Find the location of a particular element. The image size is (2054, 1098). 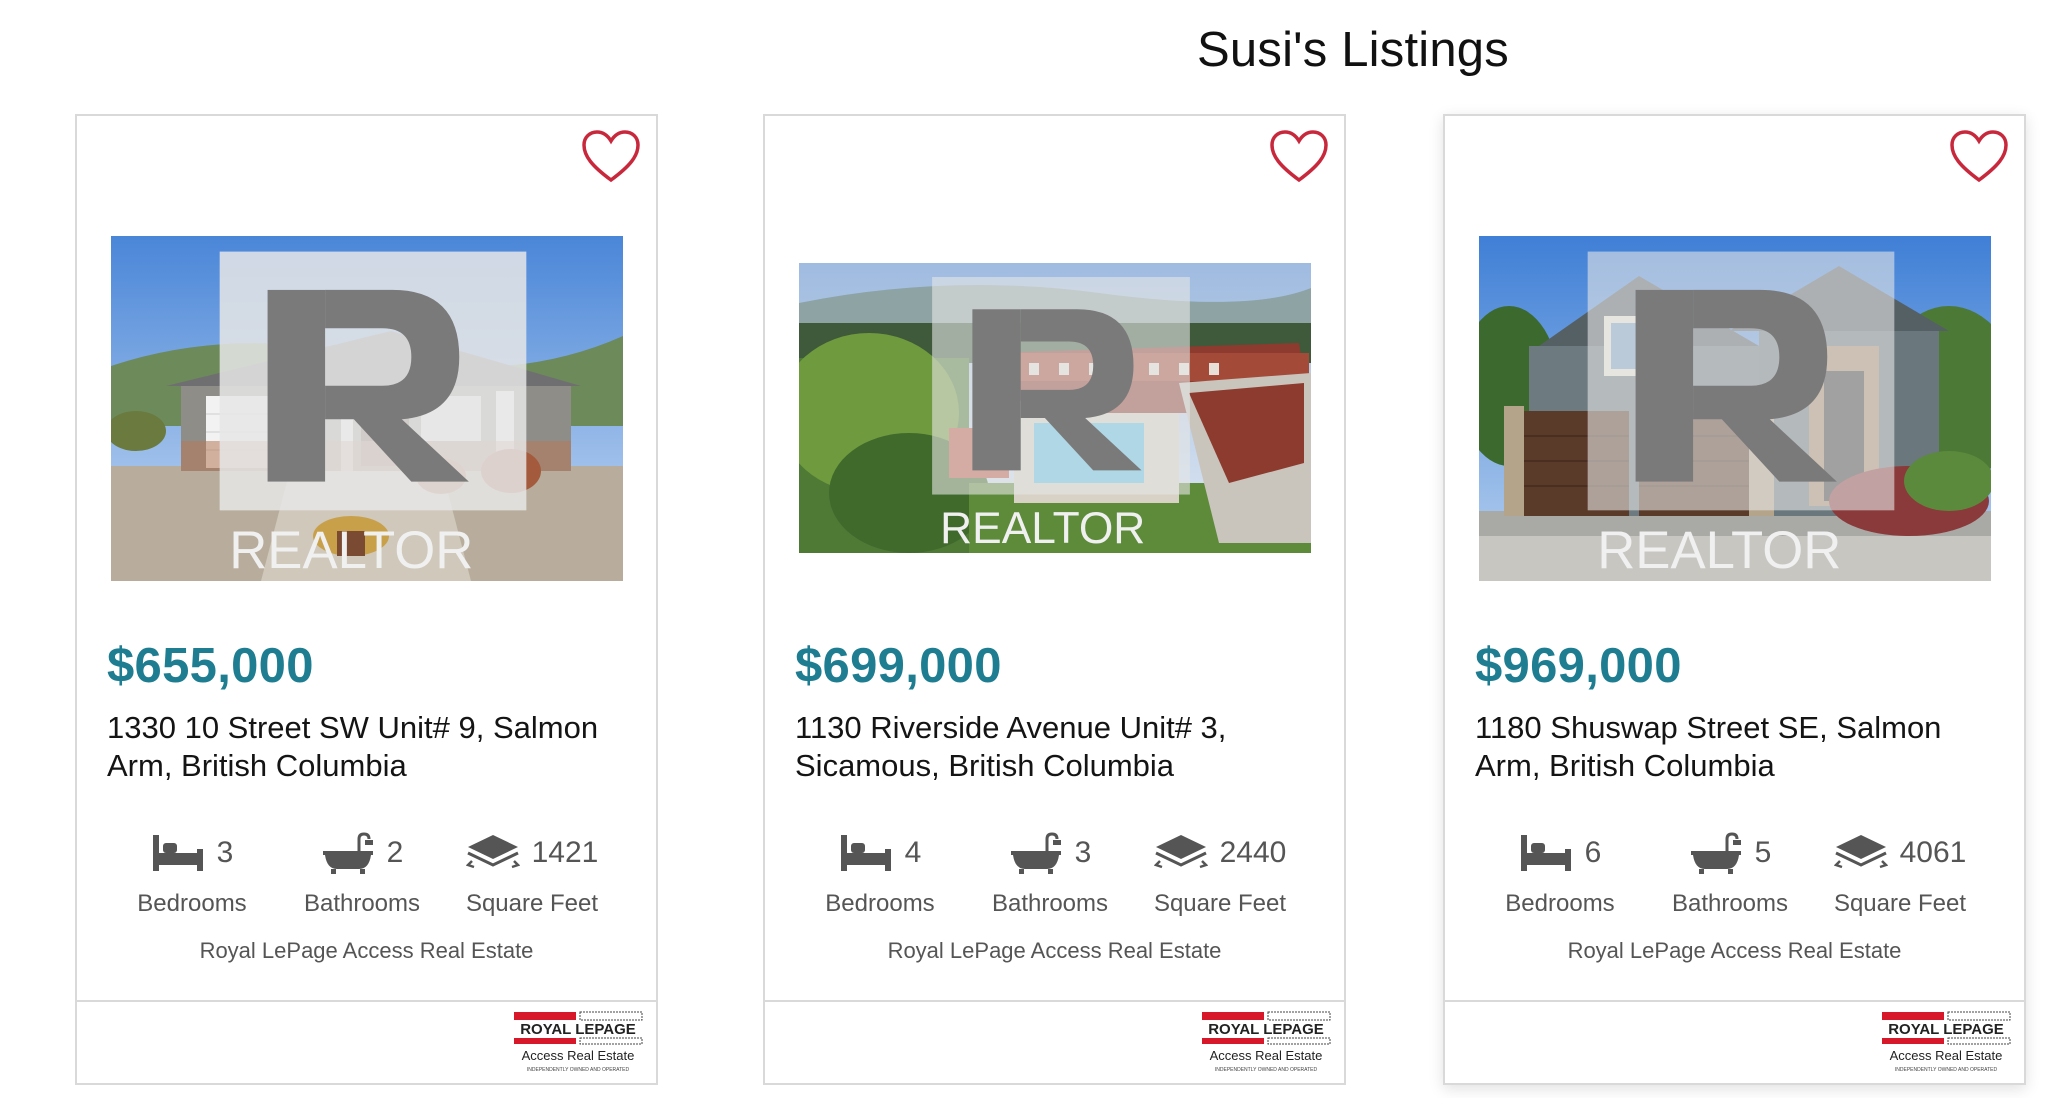

bathrooms-value: 3 is located at coordinates (1083, 852).